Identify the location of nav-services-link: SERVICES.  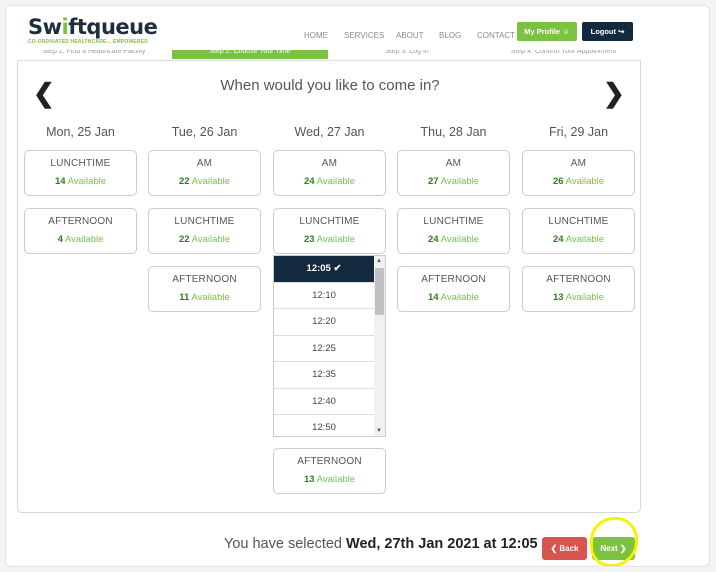
(364, 35).